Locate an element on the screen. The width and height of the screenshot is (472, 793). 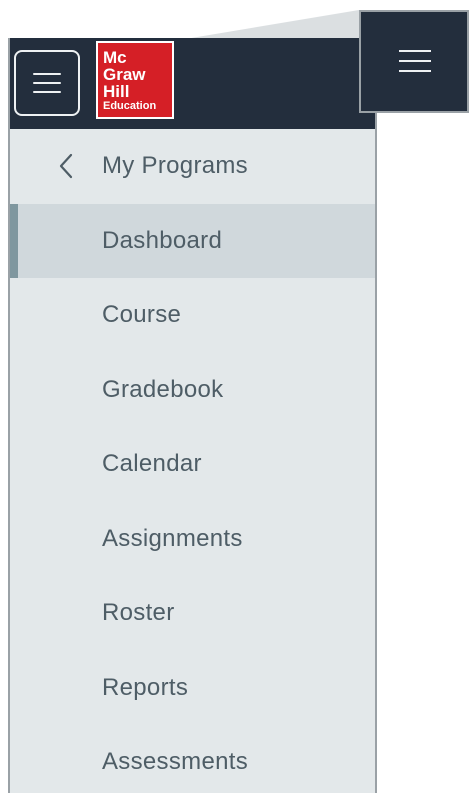
sidebar-item-roster: Roster is located at coordinates (192, 613).